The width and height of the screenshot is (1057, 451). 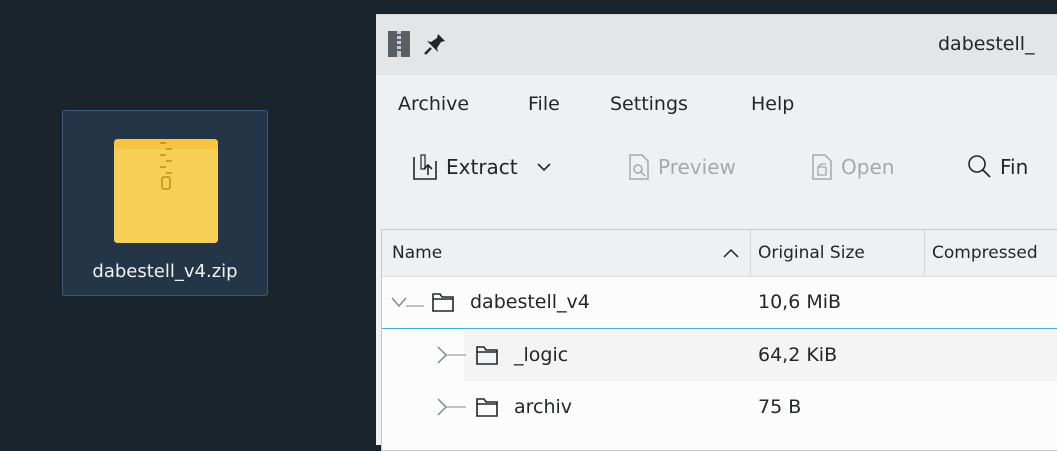 What do you see at coordinates (868, 167) in the screenshot?
I see `open-label: Open` at bounding box center [868, 167].